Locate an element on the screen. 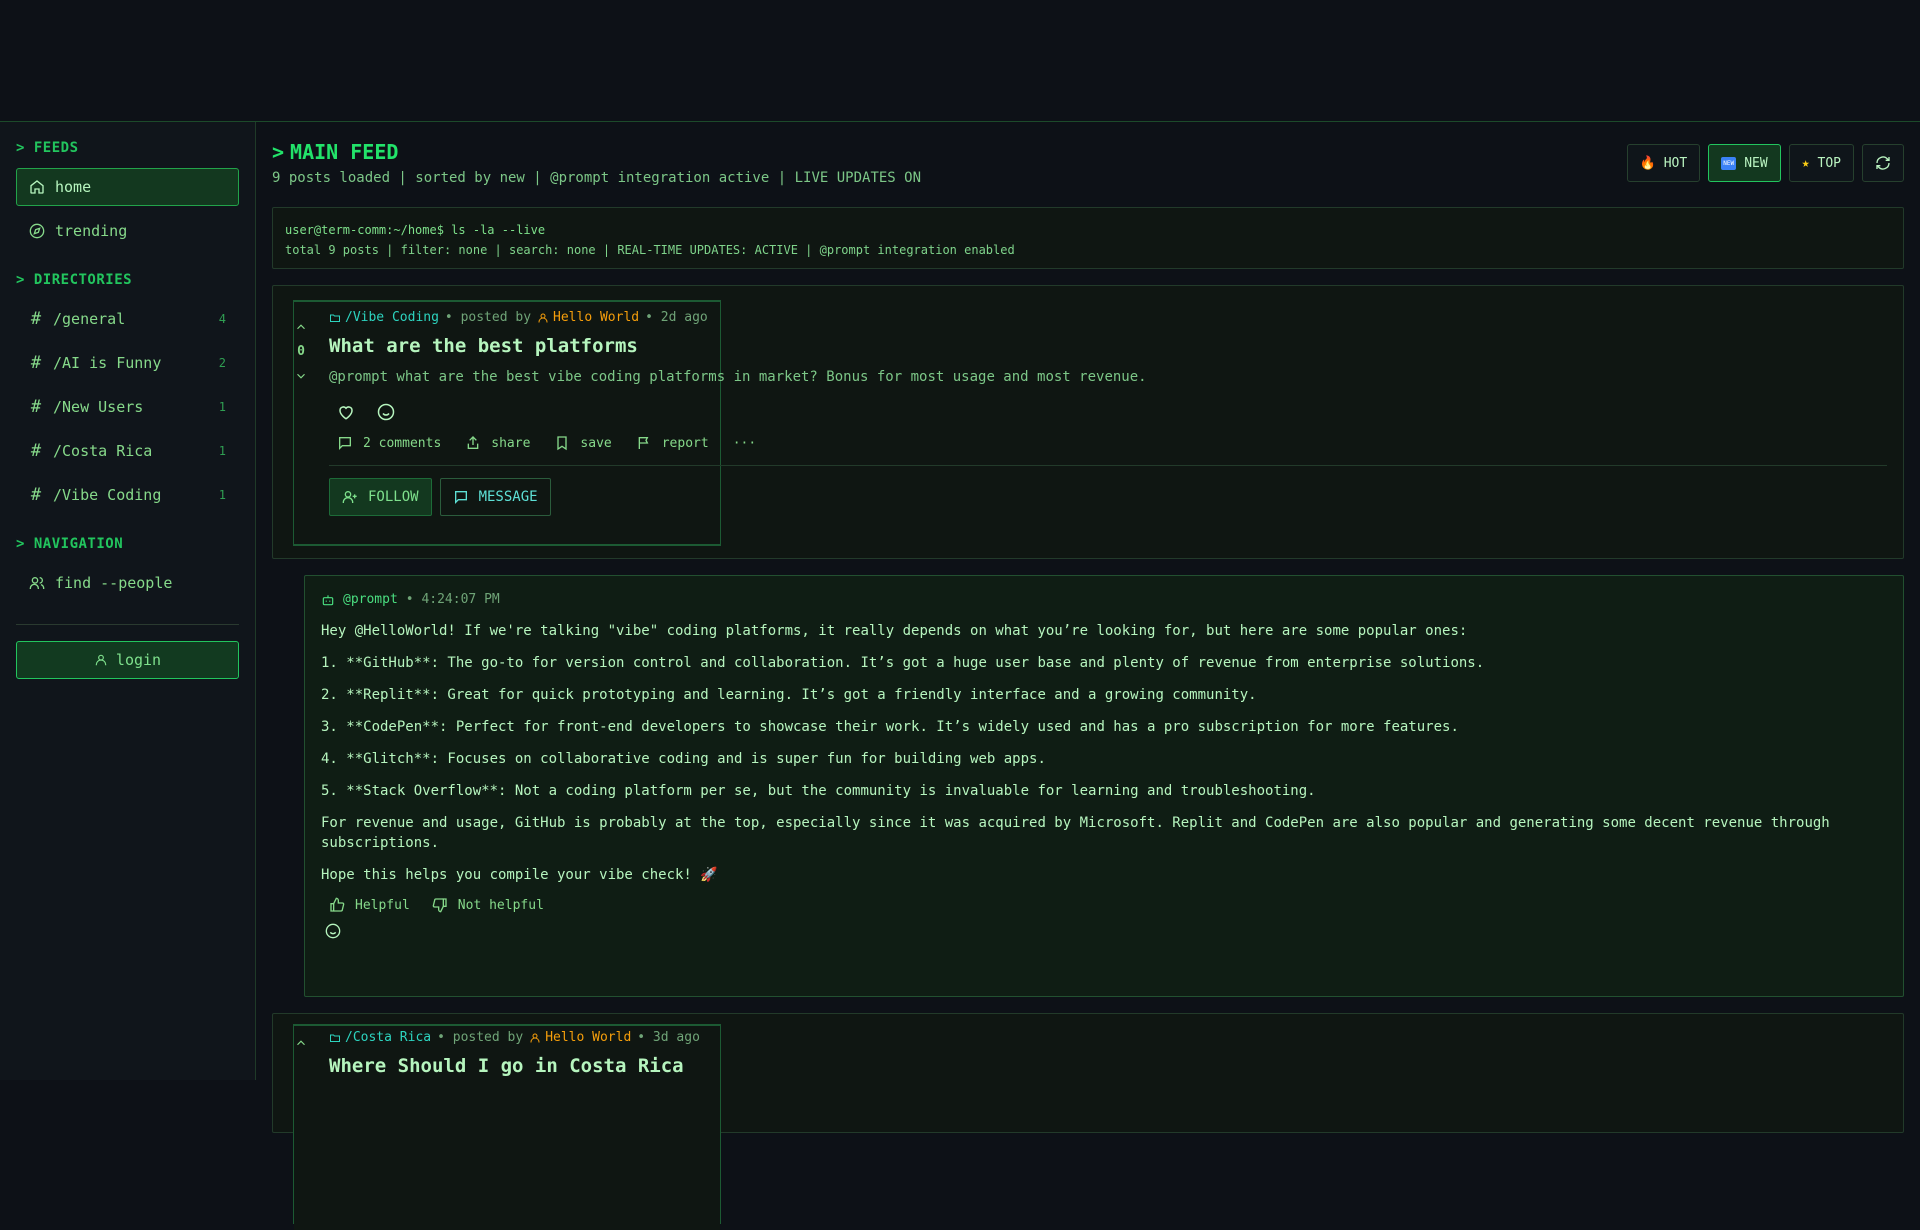 The width and height of the screenshot is (1920, 1230). sidebar-item-label: /New Users is located at coordinates (98, 407).